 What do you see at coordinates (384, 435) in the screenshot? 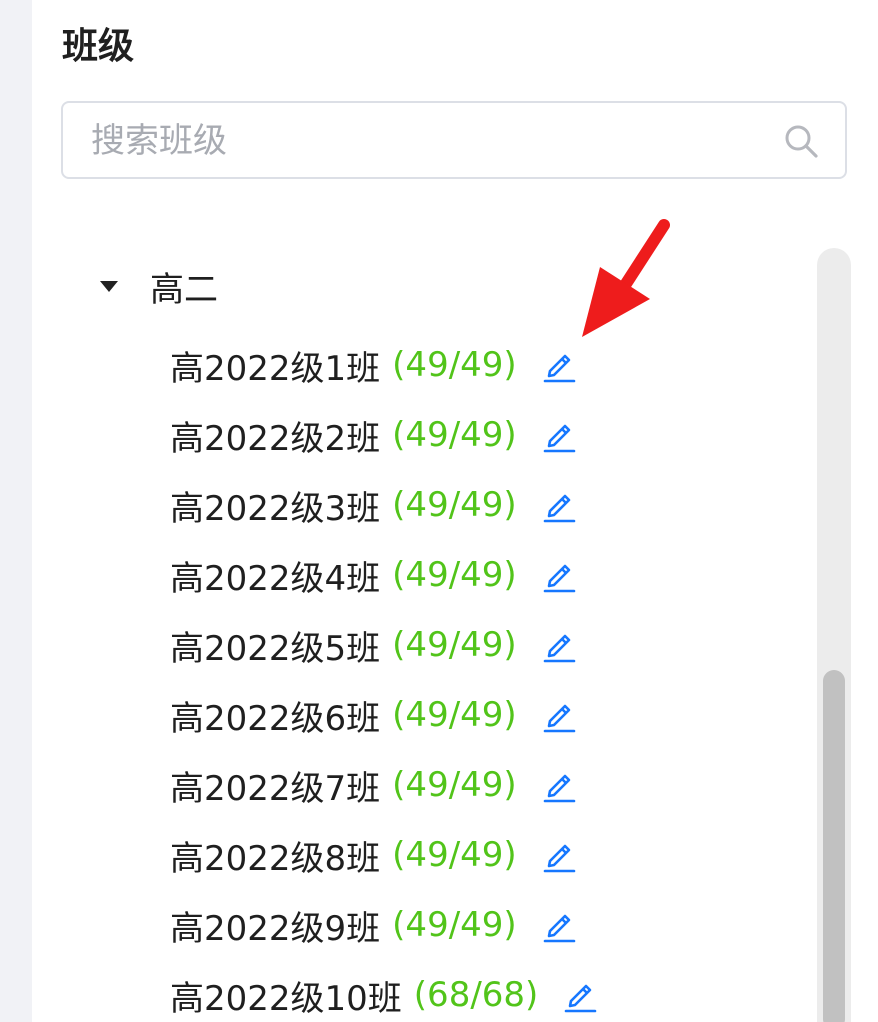
I see `class-item: 高2022级2班 (49/49)` at bounding box center [384, 435].